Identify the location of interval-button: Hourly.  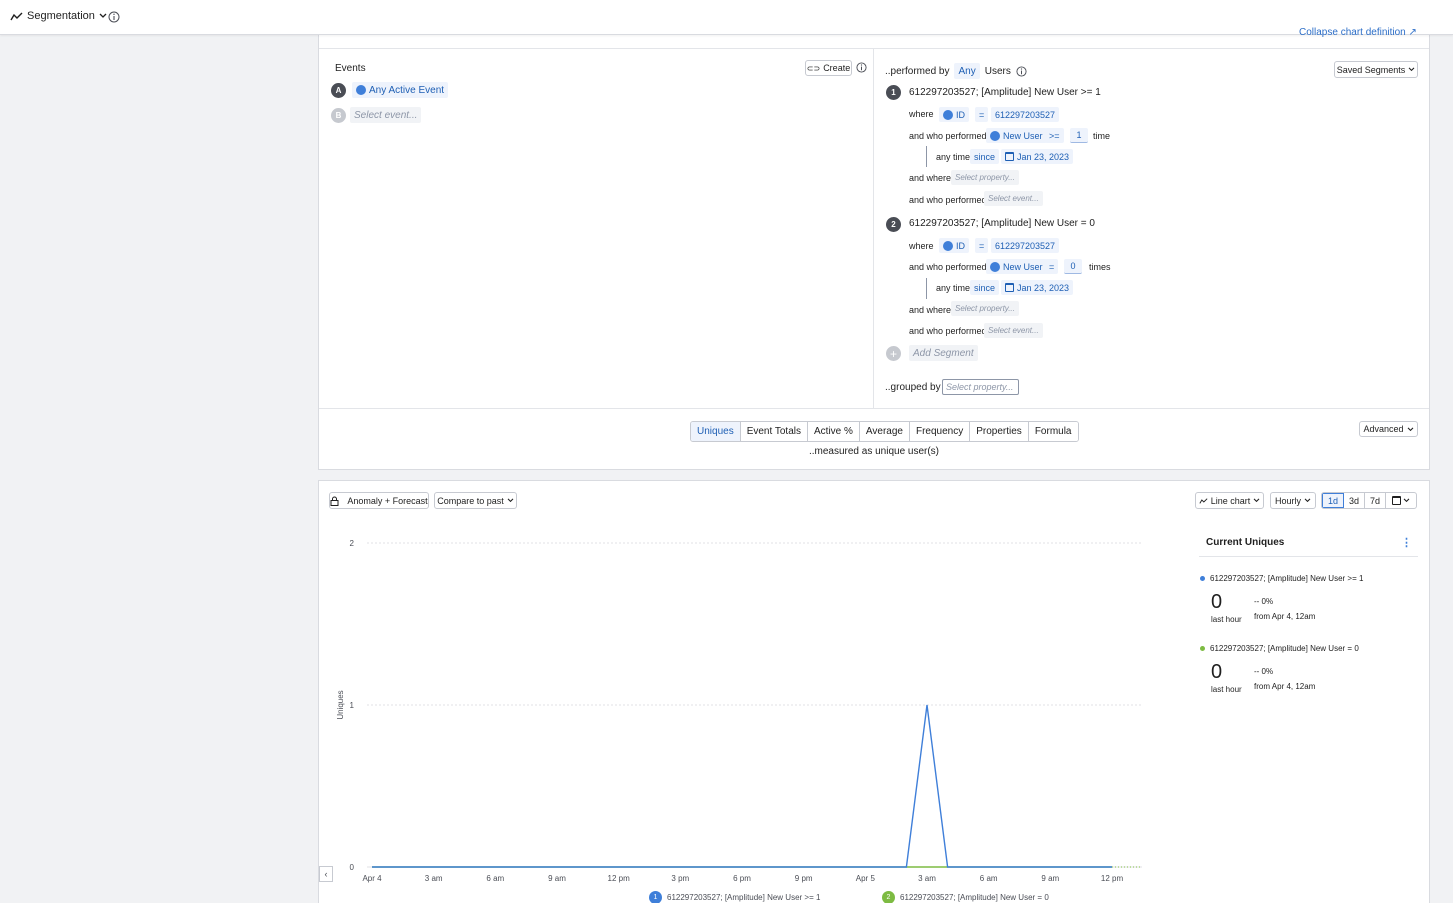
(1293, 500).